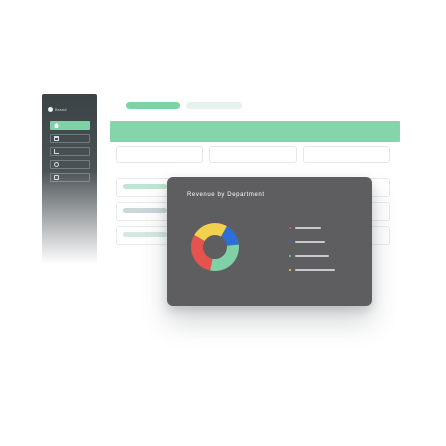 The image size is (446, 446). I want to click on modal-title: Revenue by Department, so click(226, 195).